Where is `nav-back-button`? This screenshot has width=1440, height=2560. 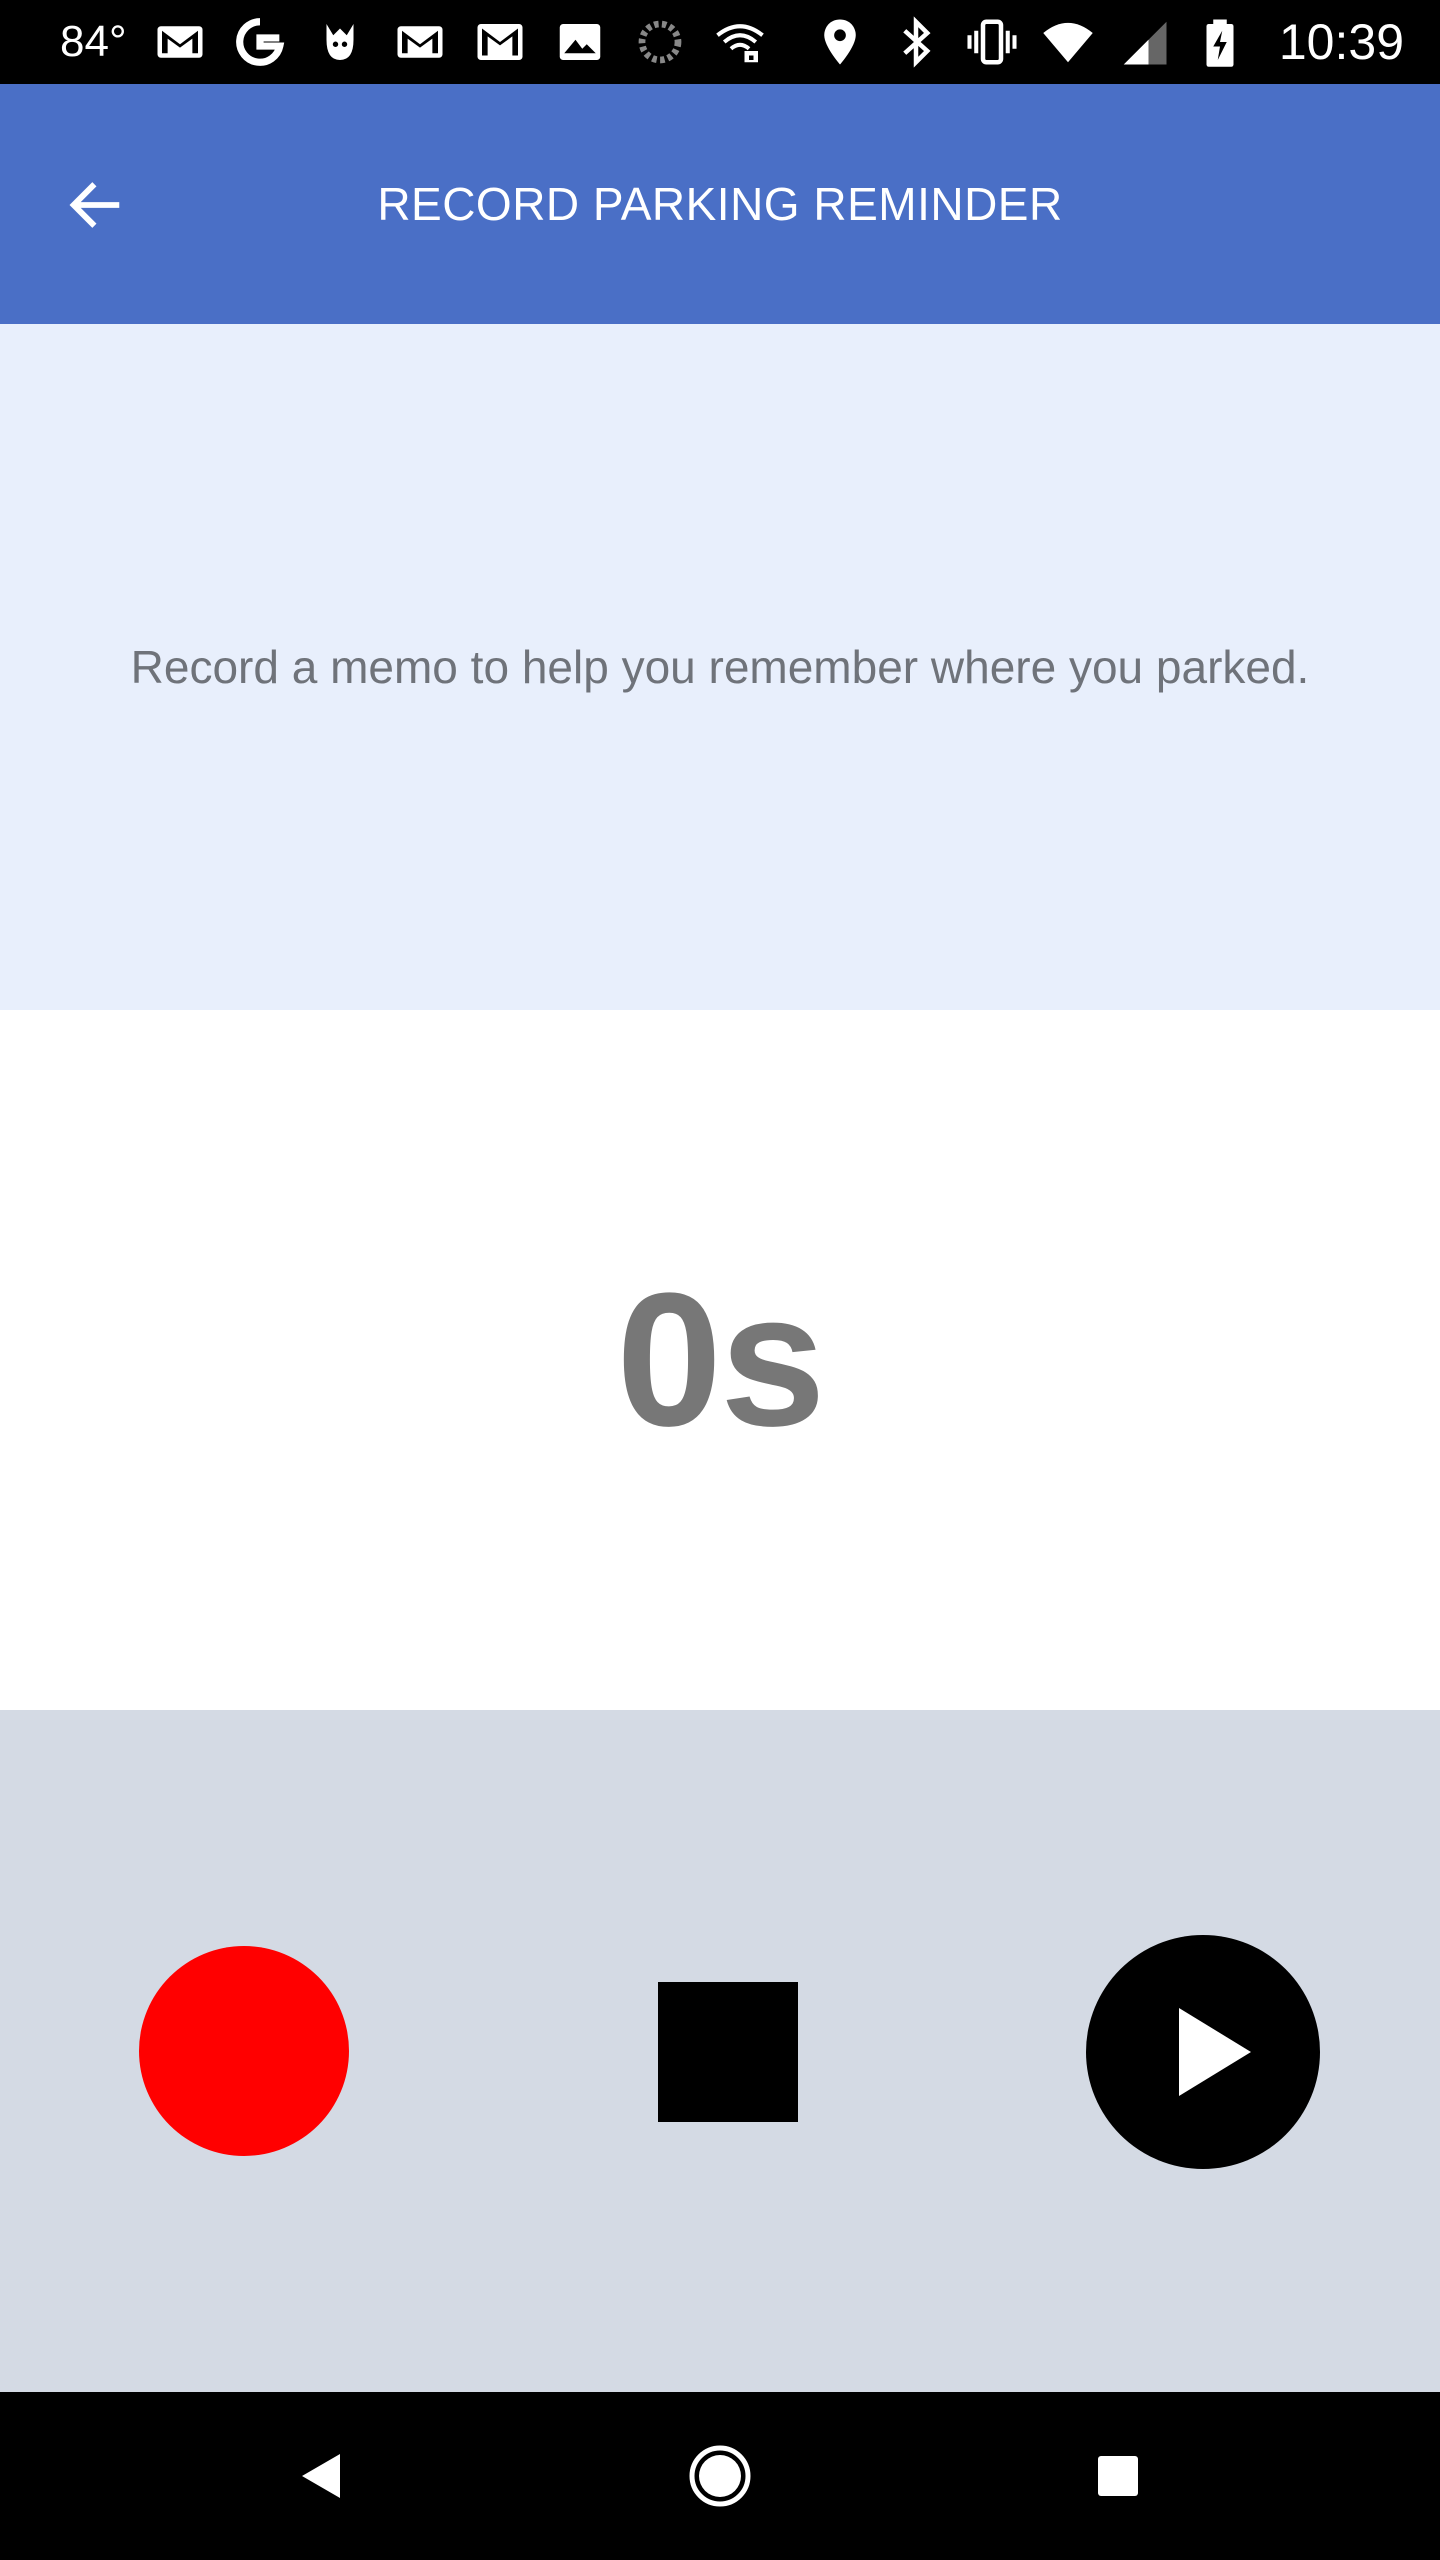
nav-back-button is located at coordinates (322, 2476).